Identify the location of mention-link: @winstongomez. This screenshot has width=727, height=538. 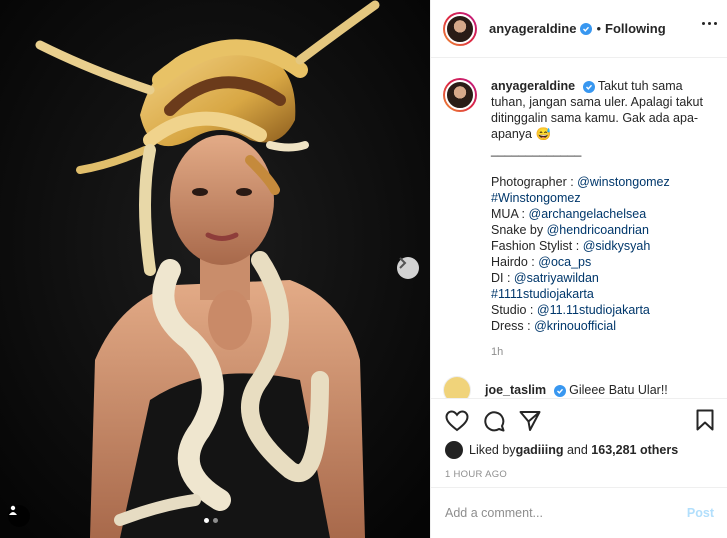
(623, 182).